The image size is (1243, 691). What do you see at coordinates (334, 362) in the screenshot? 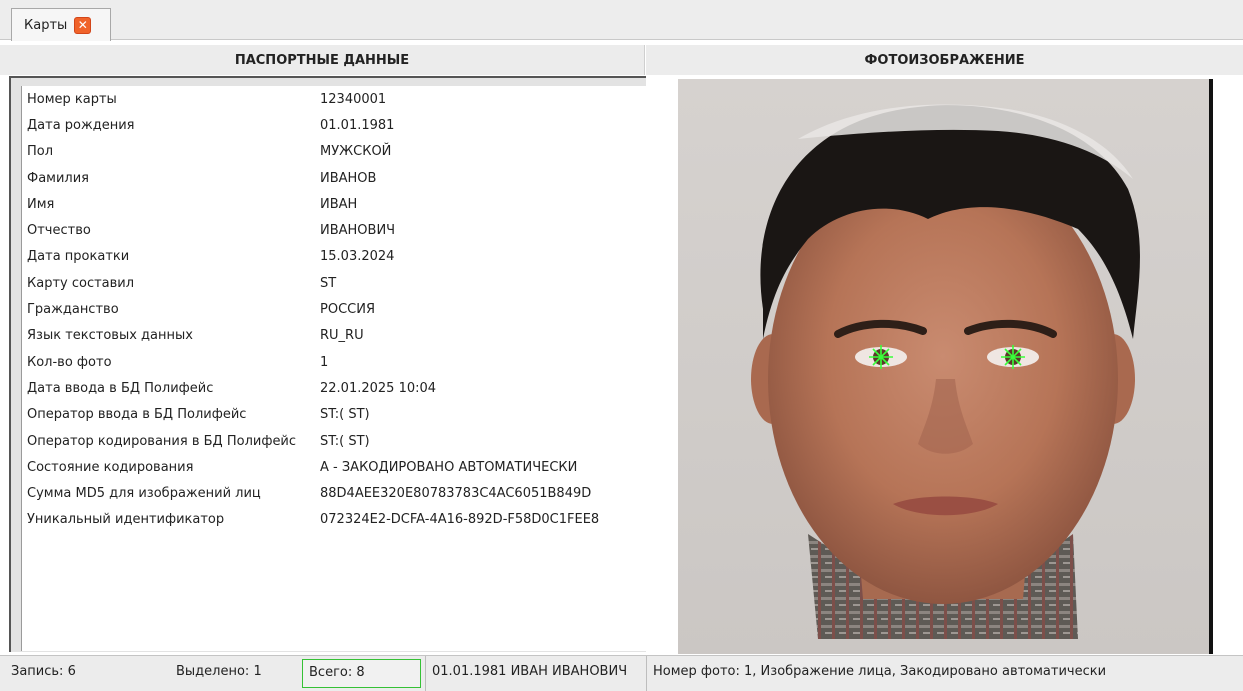
I see `list-item: Кол-во фото 1` at bounding box center [334, 362].